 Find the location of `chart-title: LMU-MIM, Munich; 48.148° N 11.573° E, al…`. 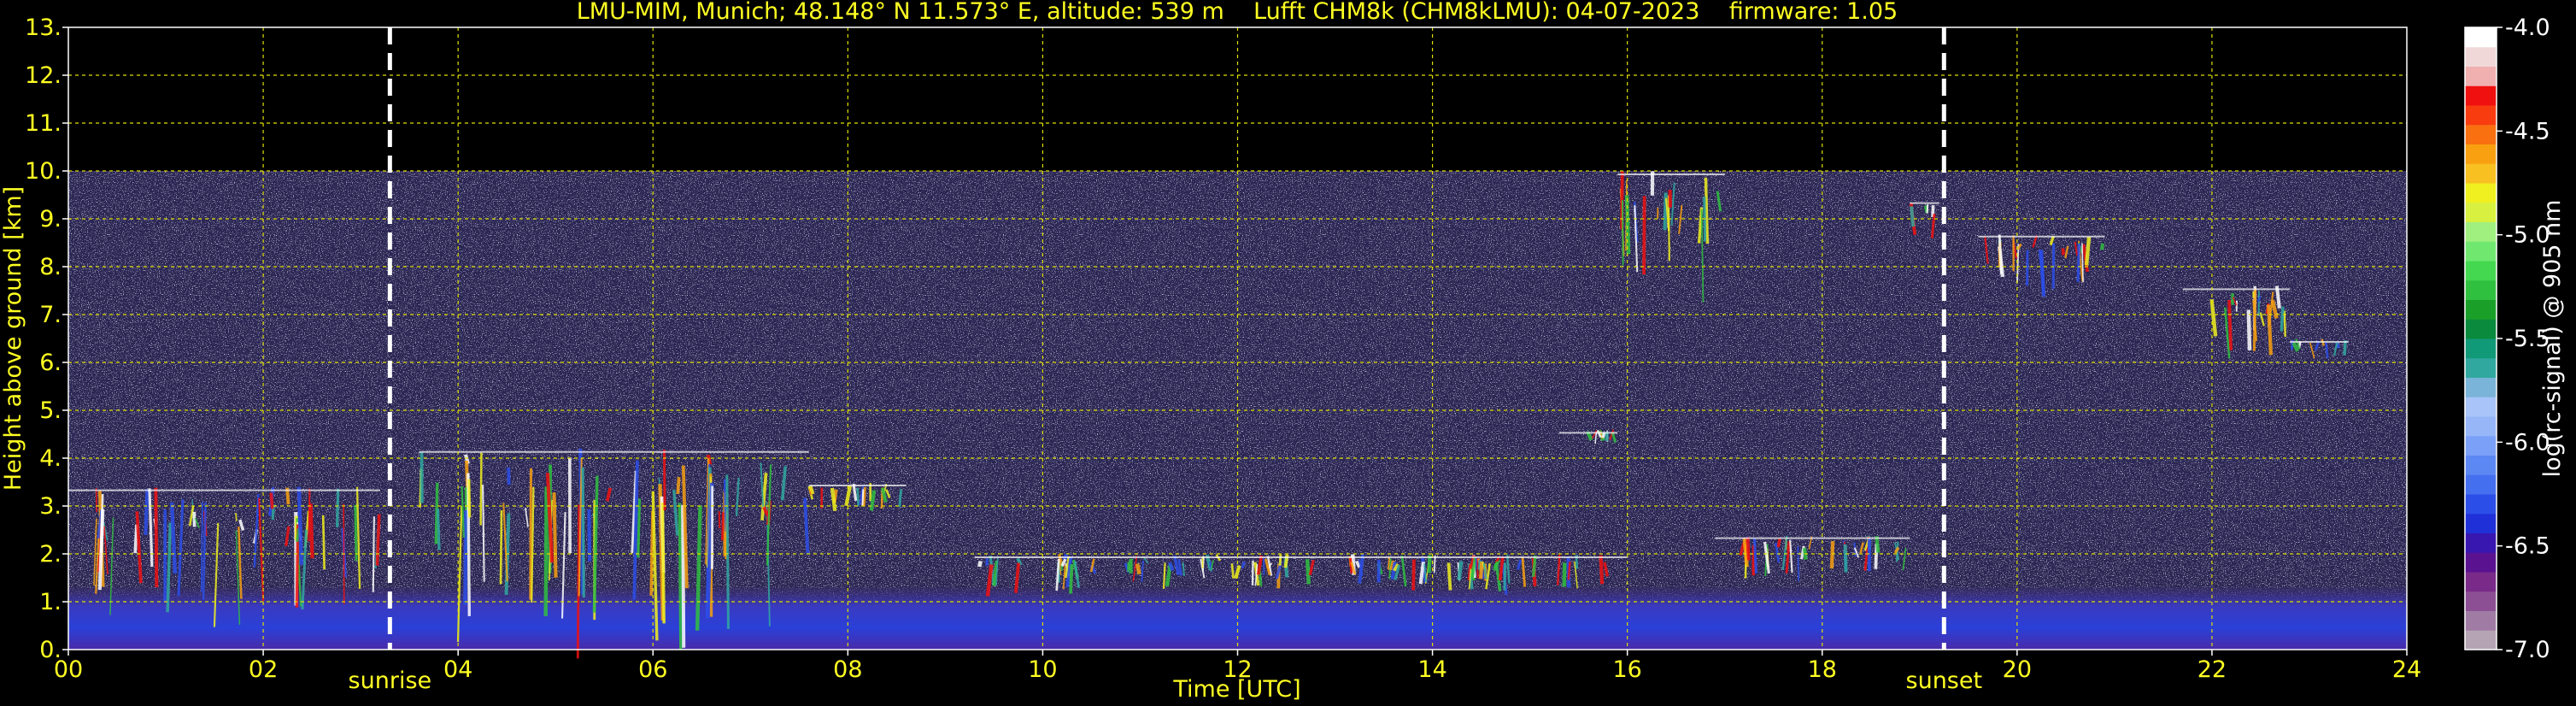

chart-title: LMU-MIM, Munich; 48.148° N 11.573° E, al… is located at coordinates (1237, 12).